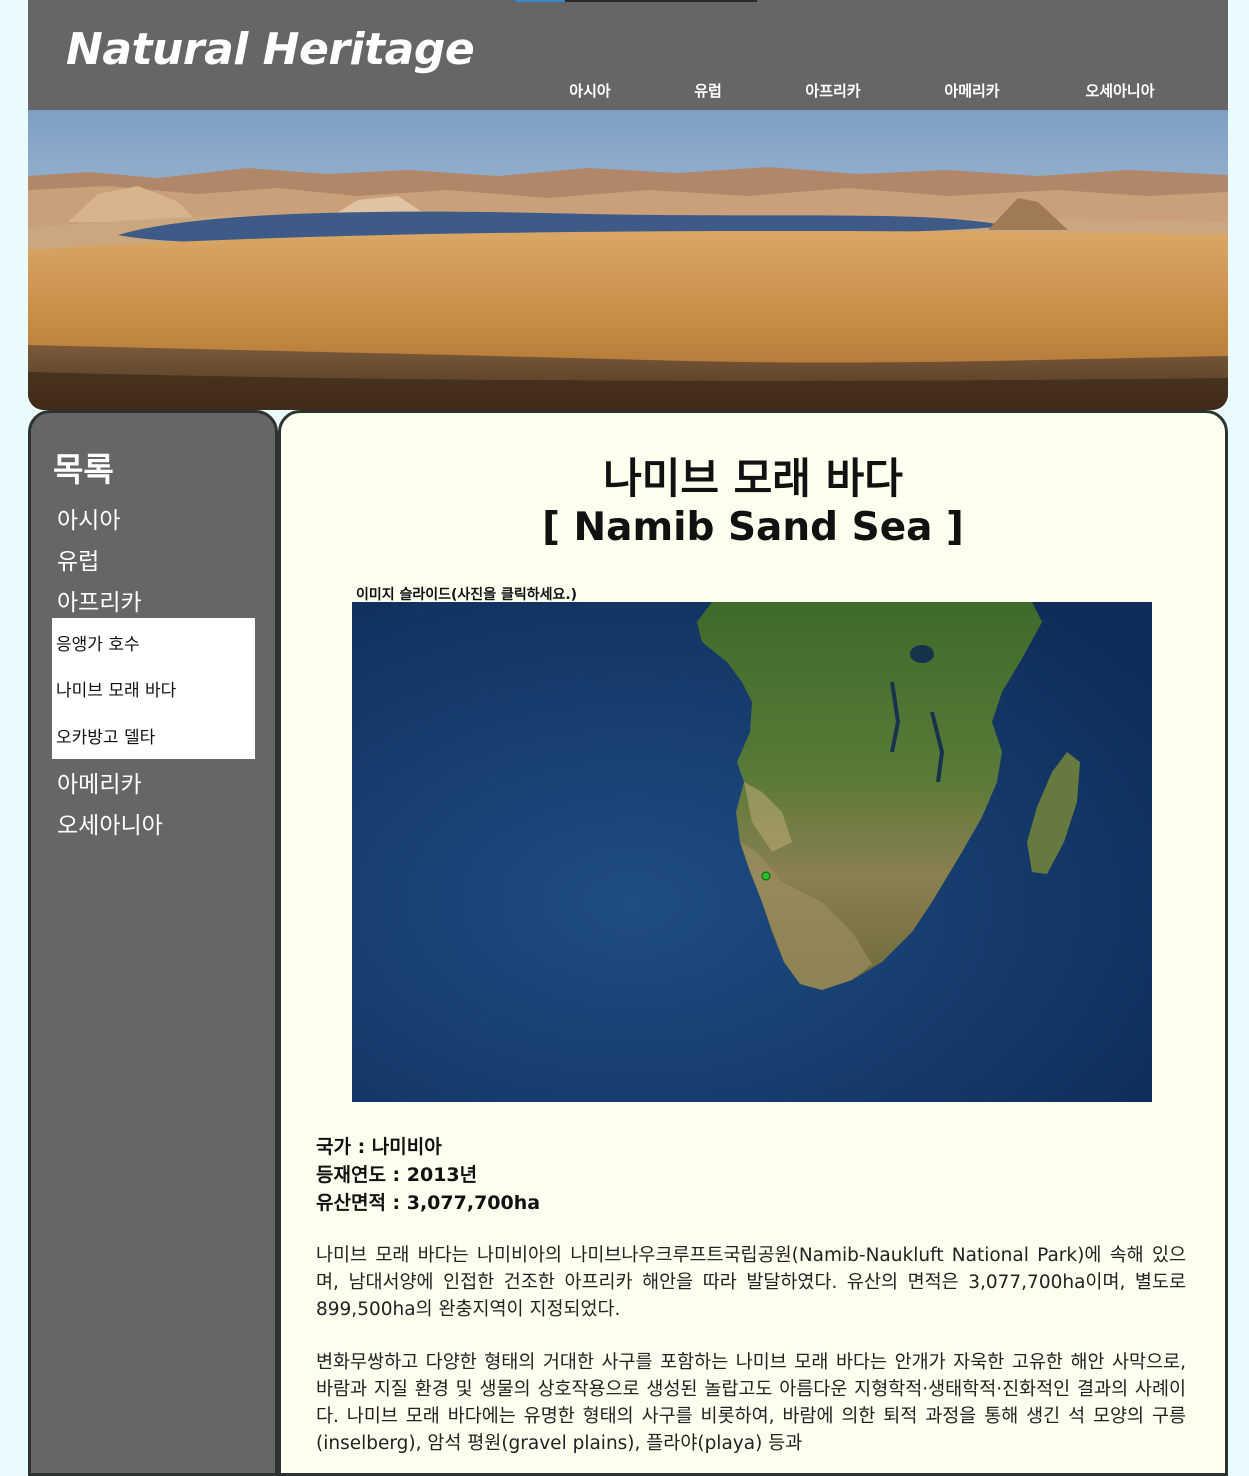  What do you see at coordinates (628, 55) in the screenshot?
I see `site-header: Natural Heritage 아시아 유럽 아프리카 아메리카 오세아니아` at bounding box center [628, 55].